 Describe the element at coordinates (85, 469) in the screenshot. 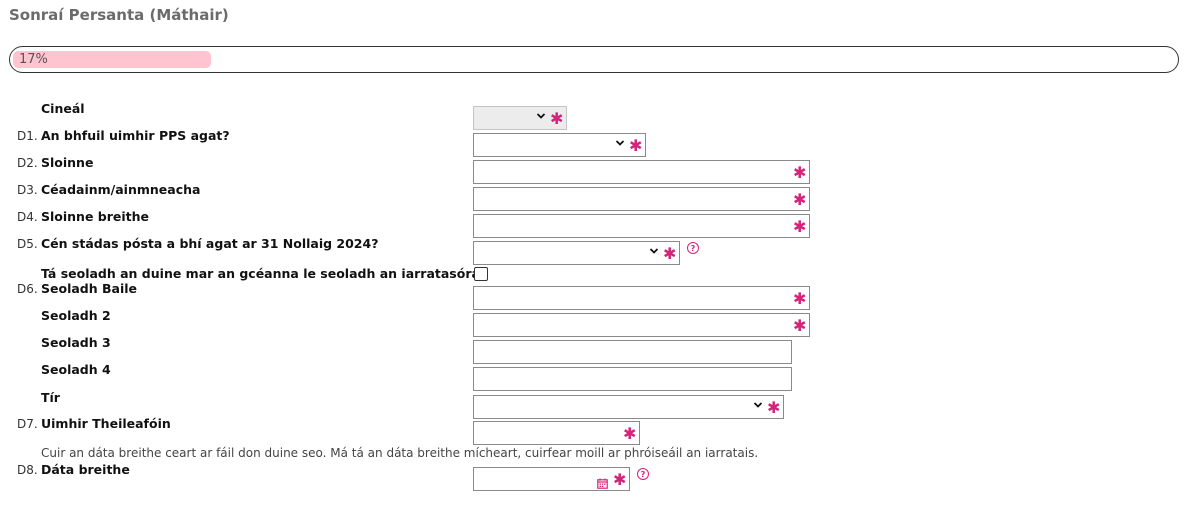

I see `label-date-of-birth: Dáta breithe` at that location.